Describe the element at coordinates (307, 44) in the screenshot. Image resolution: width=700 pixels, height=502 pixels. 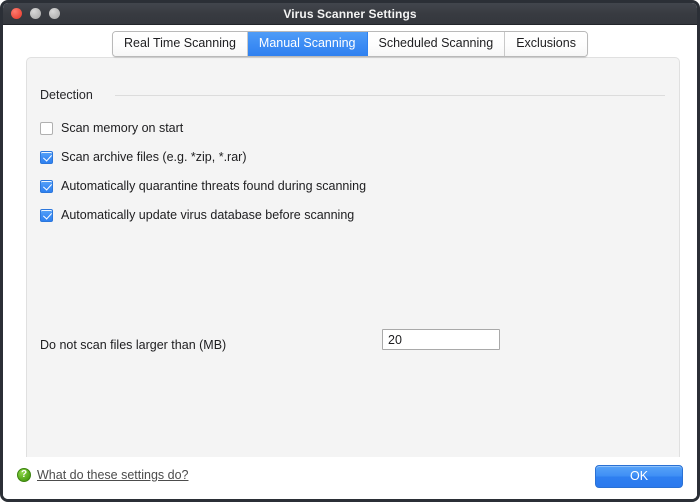
I see `tab-manual-scanning: Manual Scanning` at that location.